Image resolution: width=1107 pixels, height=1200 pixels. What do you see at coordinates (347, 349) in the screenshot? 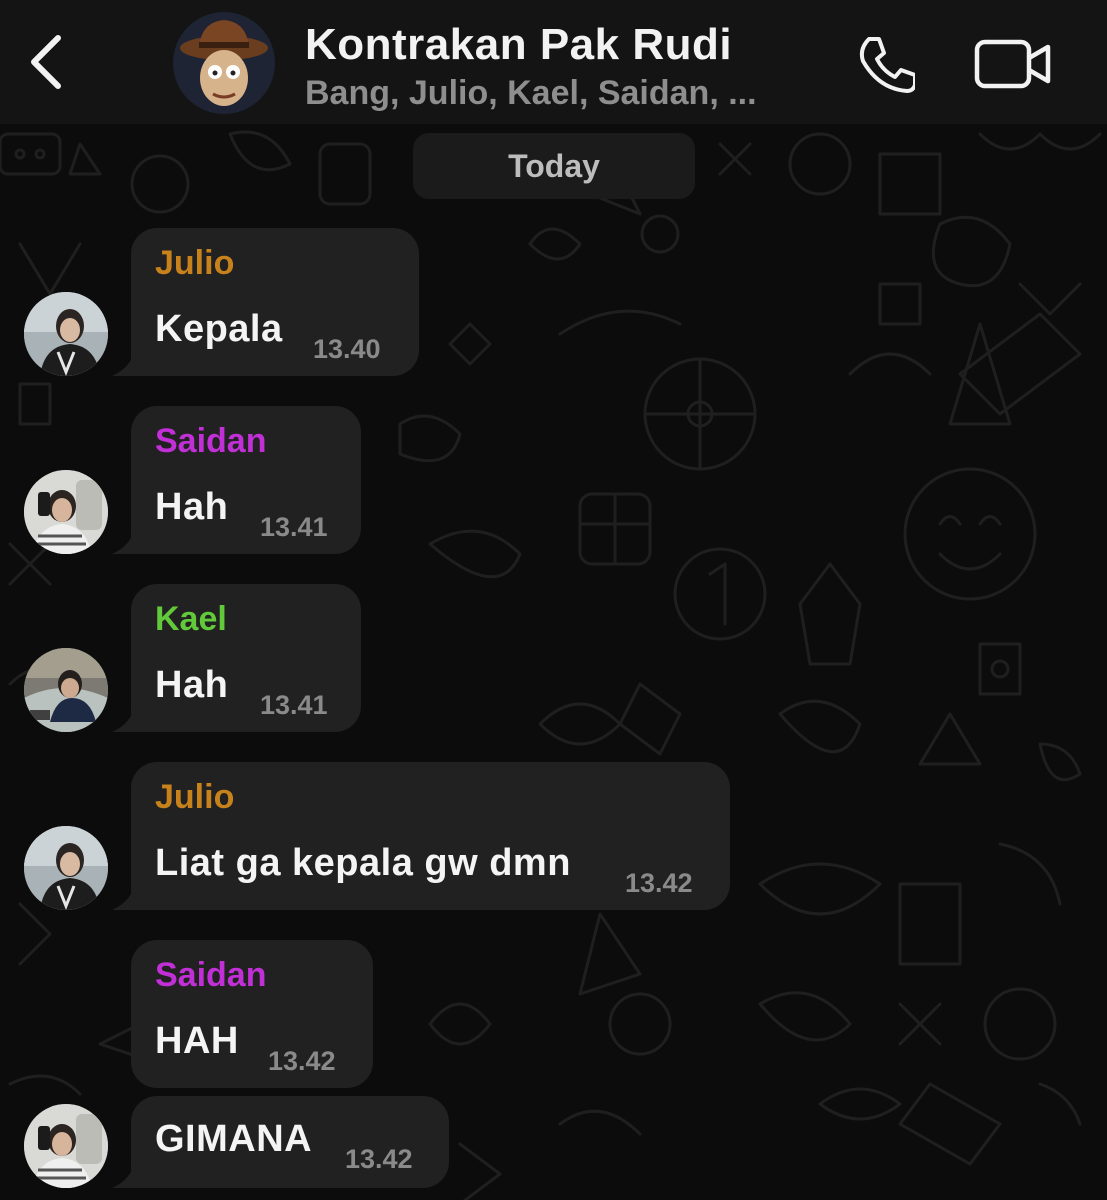
I see `message-time: 13.40` at bounding box center [347, 349].